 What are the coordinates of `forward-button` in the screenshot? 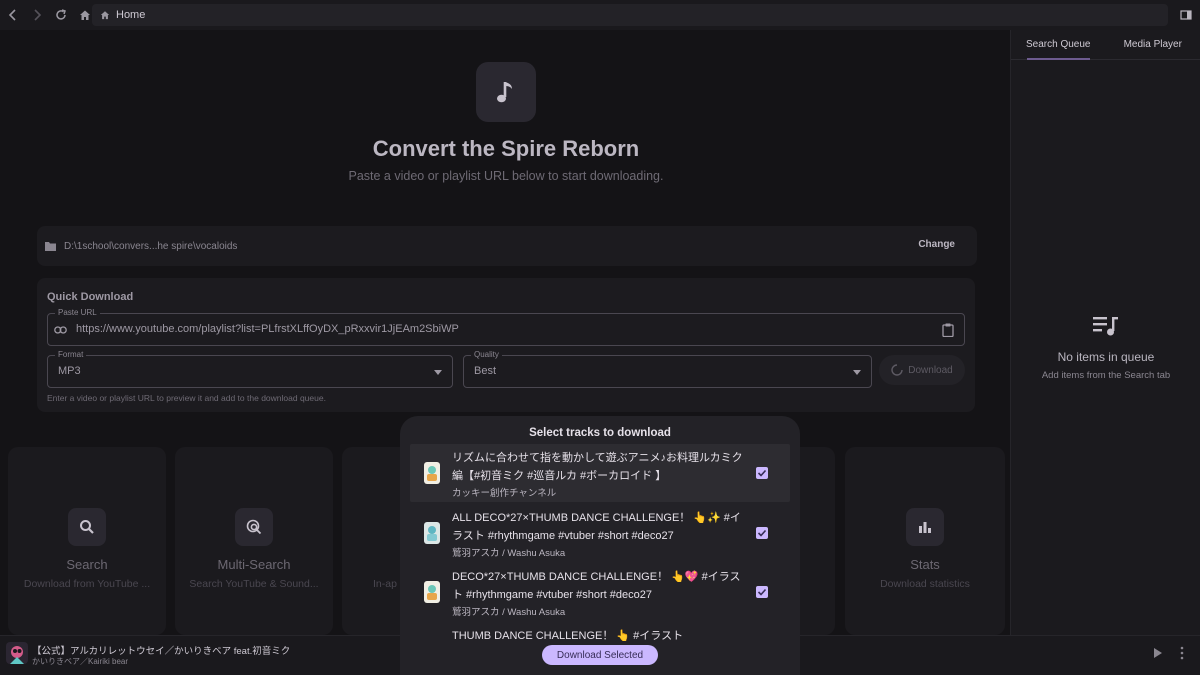 It's located at (37, 15).